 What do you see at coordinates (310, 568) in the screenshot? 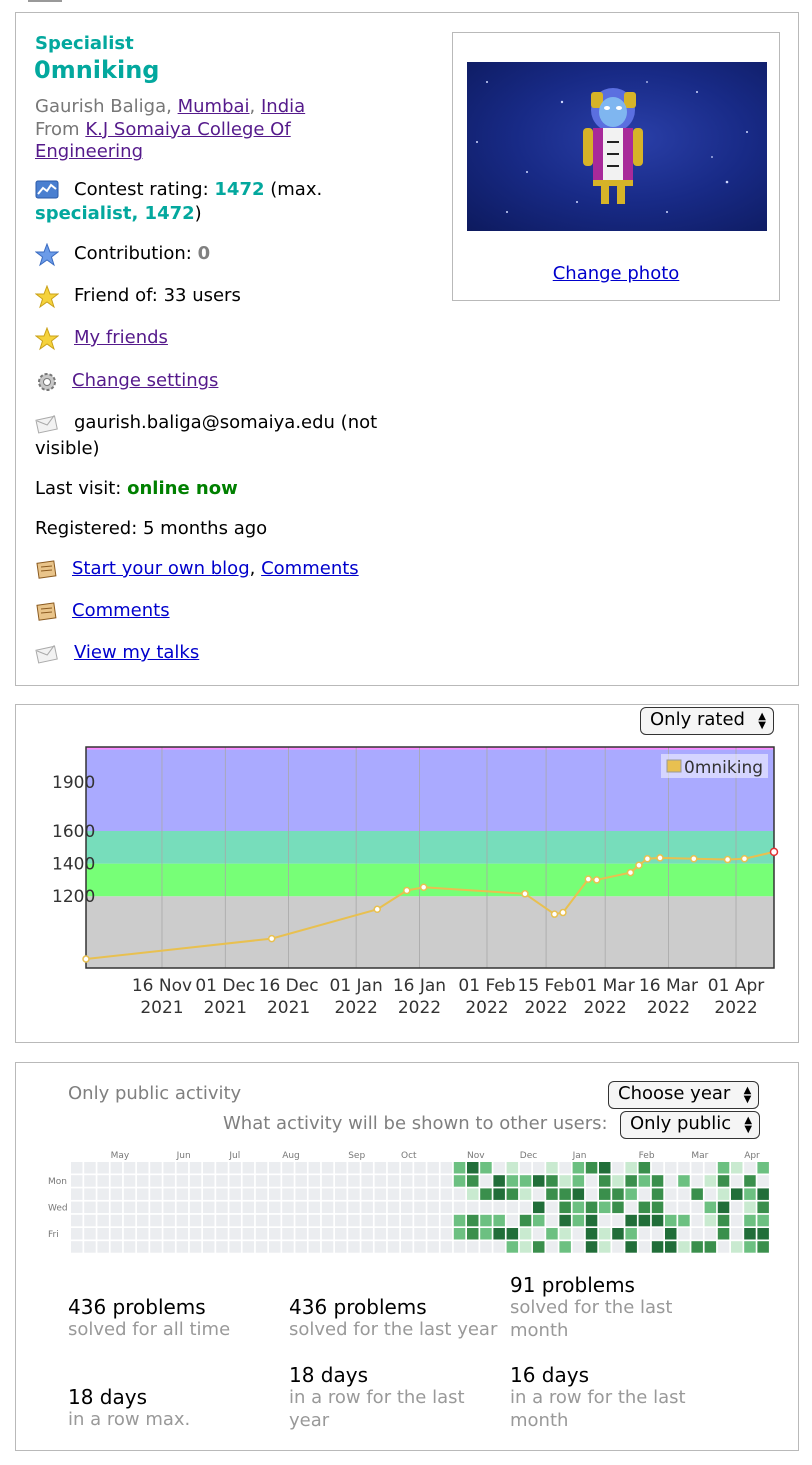
I see `comments-inline-link: Comments` at bounding box center [310, 568].